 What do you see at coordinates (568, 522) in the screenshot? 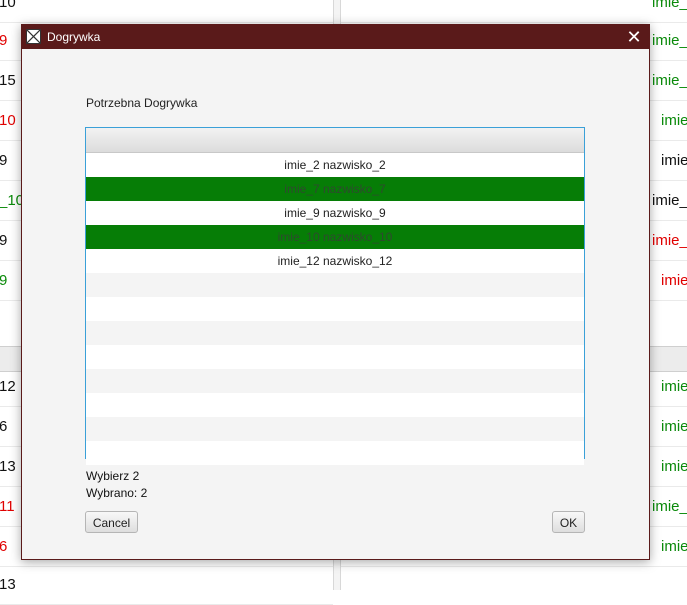
I see `ok-button: OK` at bounding box center [568, 522].